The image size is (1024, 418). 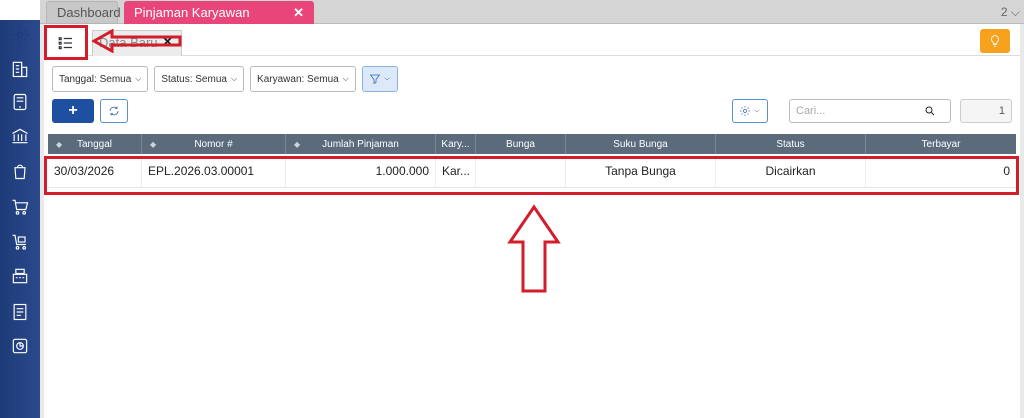 I want to click on cart-box-icon, so click(x=20, y=242).